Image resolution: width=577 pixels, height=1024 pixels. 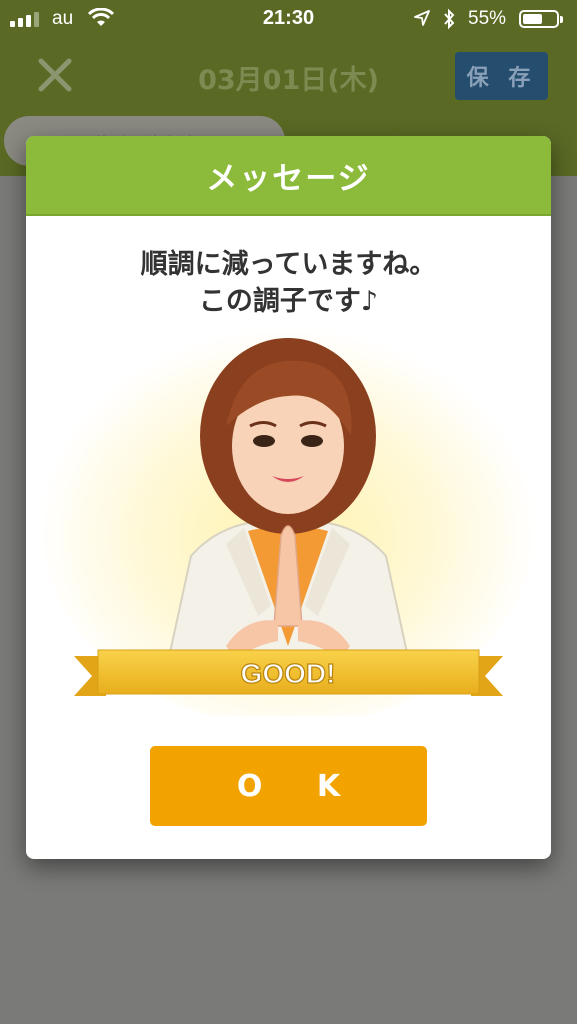 What do you see at coordinates (487, 18) in the screenshot?
I see `battery-percent: 55%` at bounding box center [487, 18].